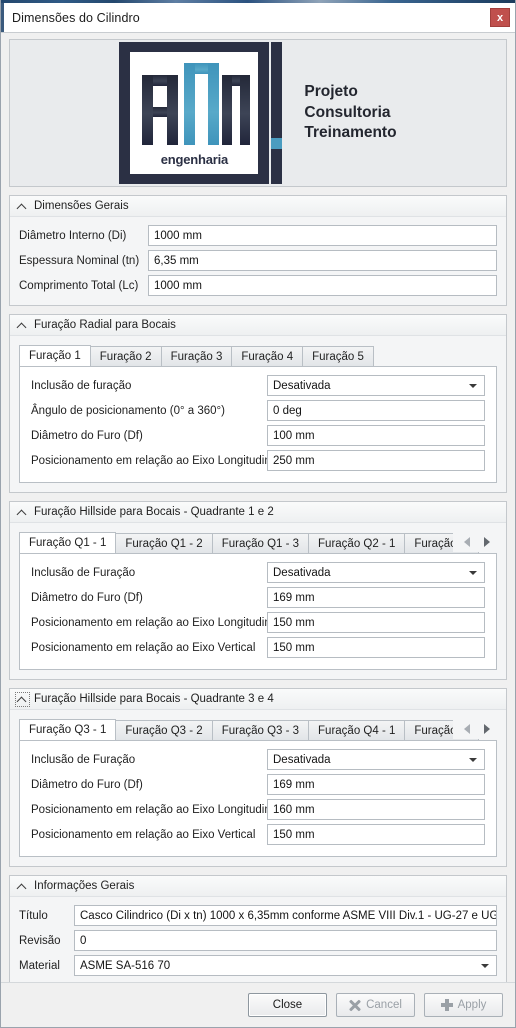  What do you see at coordinates (376, 784) in the screenshot?
I see `input-diametro-furo-q3: 169 mm` at bounding box center [376, 784].